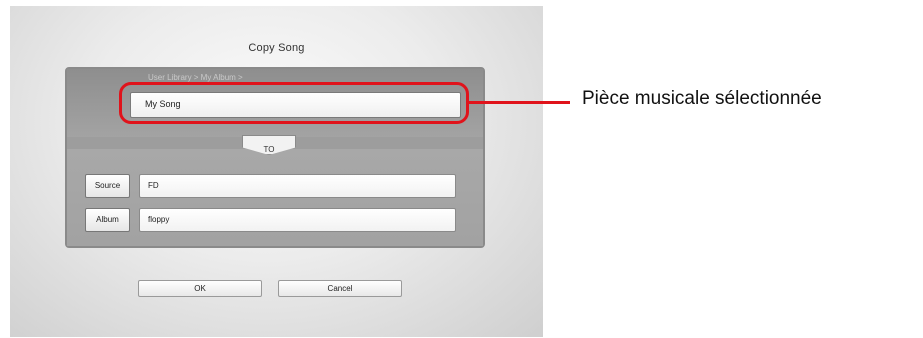 Image resolution: width=923 pixels, height=338 pixels. I want to click on source-button: Source, so click(107, 186).